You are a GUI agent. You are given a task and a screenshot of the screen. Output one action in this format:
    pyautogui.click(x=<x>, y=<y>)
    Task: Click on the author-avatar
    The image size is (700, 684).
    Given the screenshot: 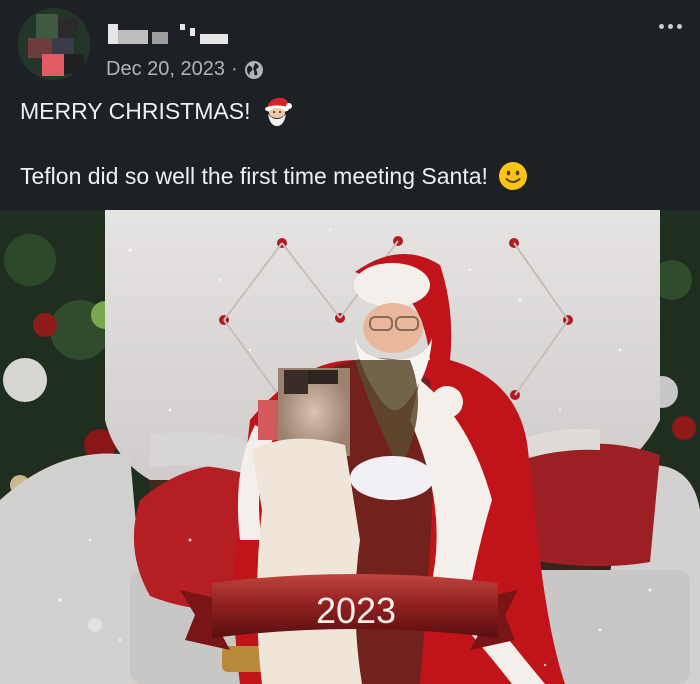 What is the action you would take?
    pyautogui.click(x=54, y=44)
    